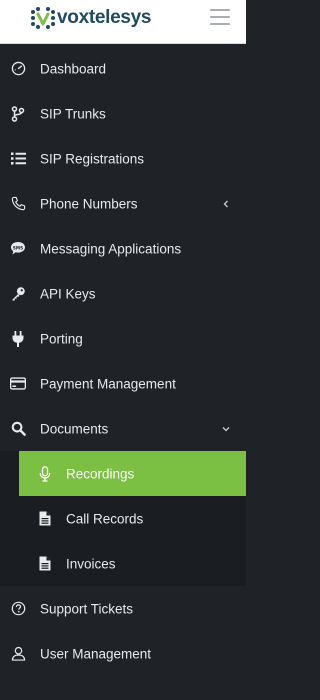  I want to click on sidebar-item-label: Phone Numbers, so click(89, 203).